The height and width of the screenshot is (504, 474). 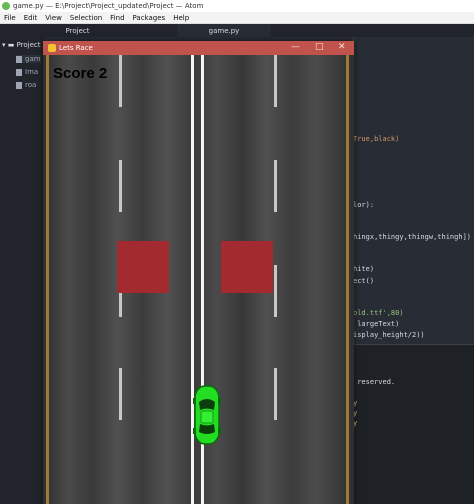 What do you see at coordinates (32, 72) in the screenshot?
I see `tree-item-label: Ima` at bounding box center [32, 72].